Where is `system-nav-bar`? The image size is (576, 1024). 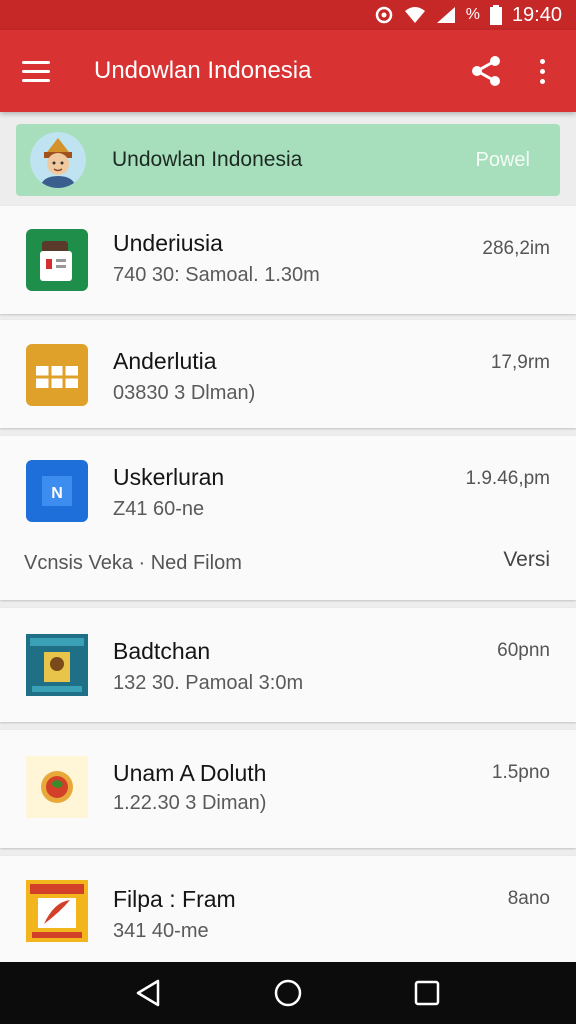 system-nav-bar is located at coordinates (288, 993).